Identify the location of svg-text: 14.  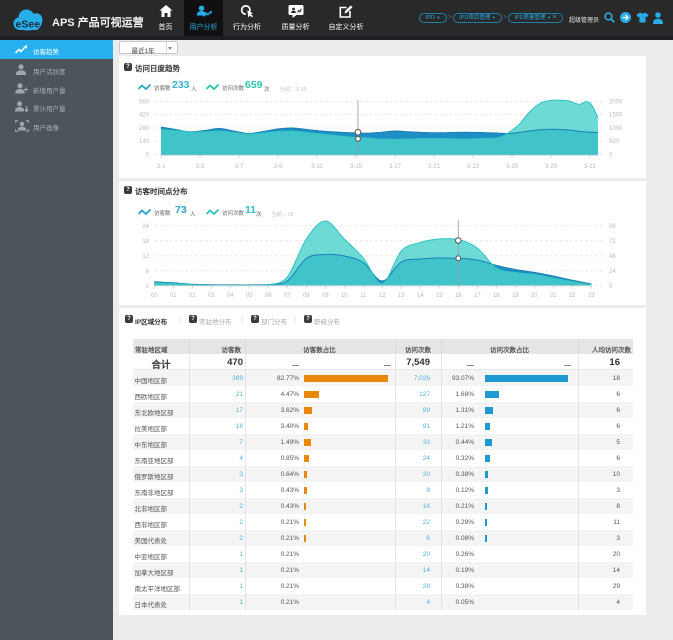
(420, 296).